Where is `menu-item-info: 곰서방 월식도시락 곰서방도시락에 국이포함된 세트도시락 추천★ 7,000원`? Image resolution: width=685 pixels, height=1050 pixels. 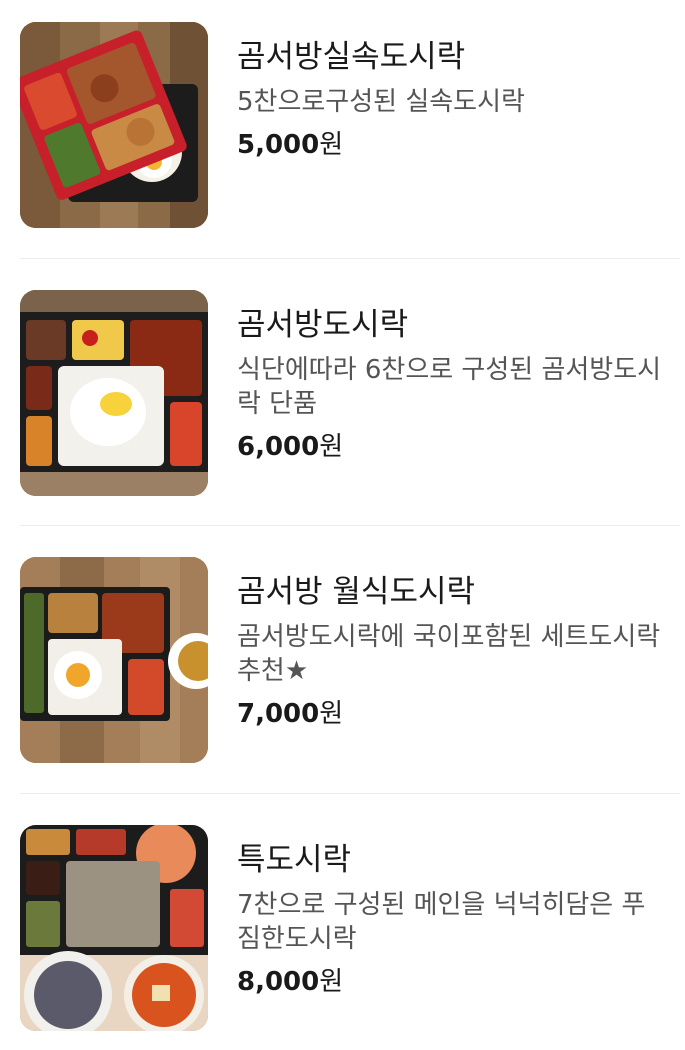 menu-item-info: 곰서방 월식도시락 곰서방도시락에 국이포함된 세트도시락 추천★ 7,000원 is located at coordinates (452, 652).